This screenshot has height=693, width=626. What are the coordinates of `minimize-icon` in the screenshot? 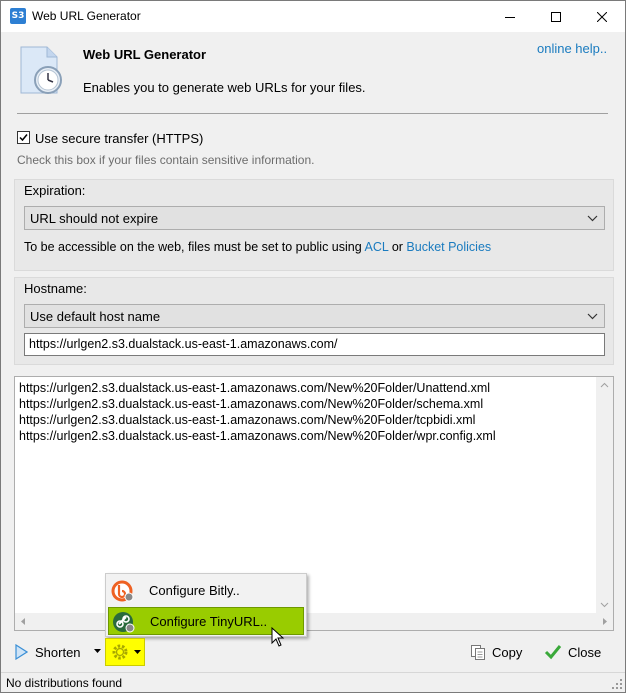 It's located at (510, 17).